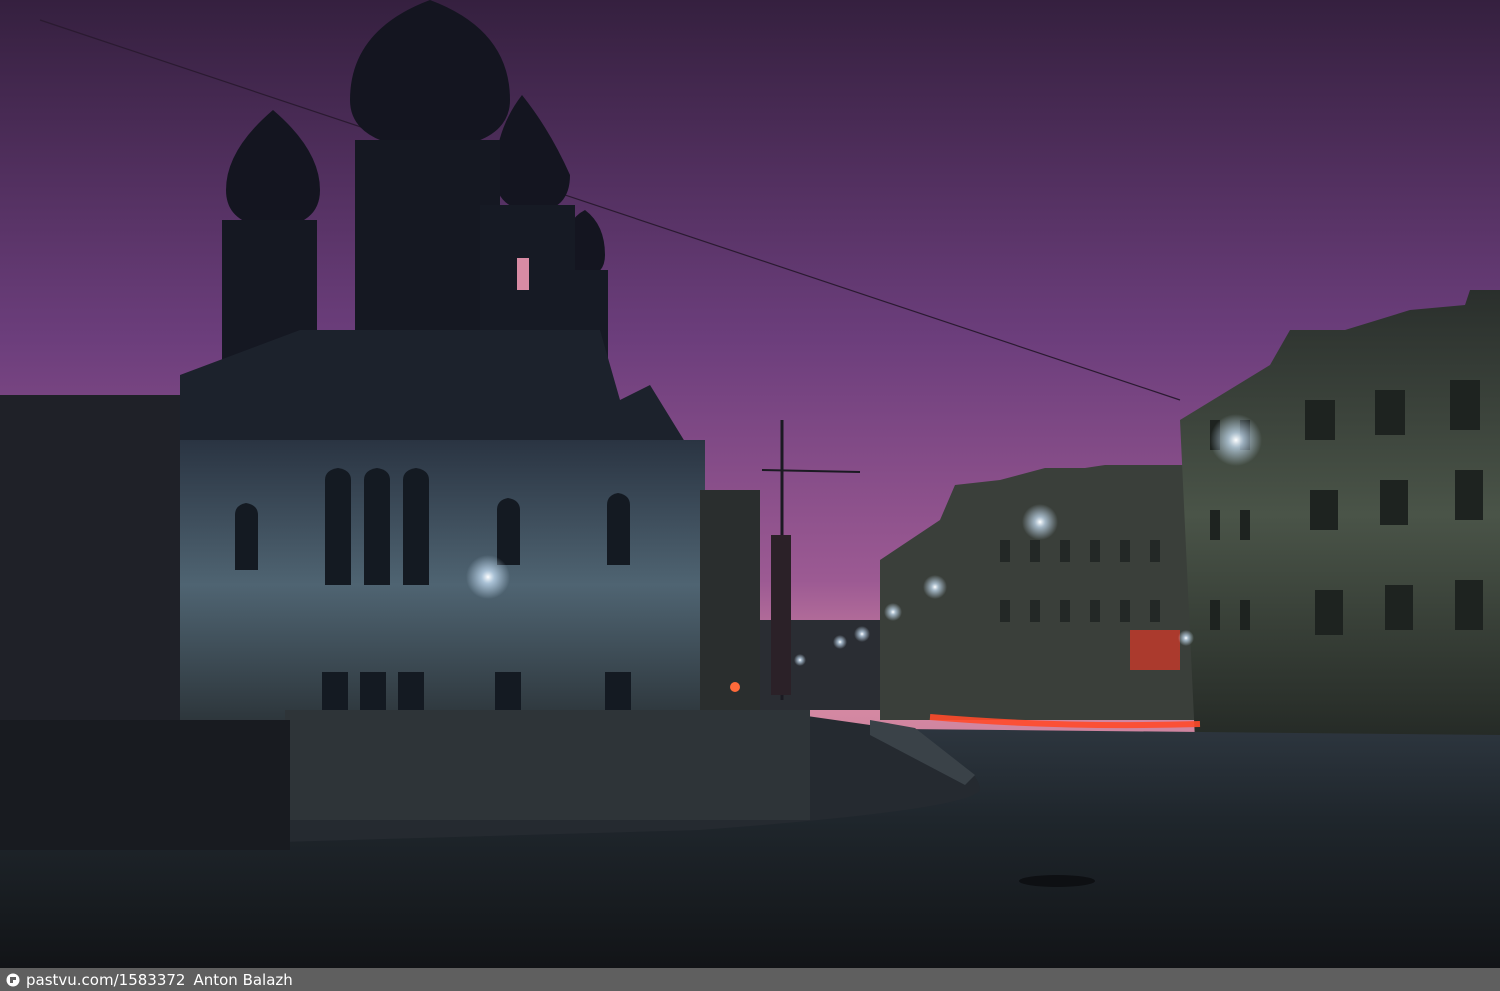 The image size is (1500, 991). What do you see at coordinates (242, 980) in the screenshot?
I see `author-name: Anton Balazh` at bounding box center [242, 980].